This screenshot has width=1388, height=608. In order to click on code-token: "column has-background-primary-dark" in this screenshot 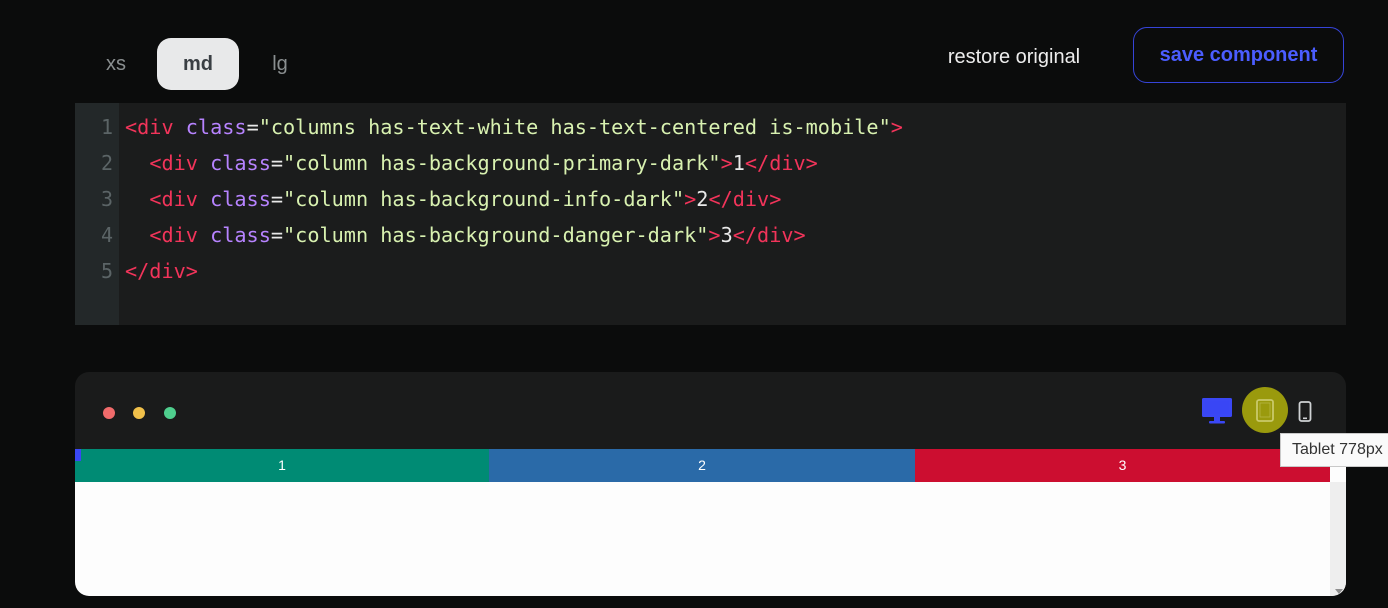, I will do `click(502, 163)`.